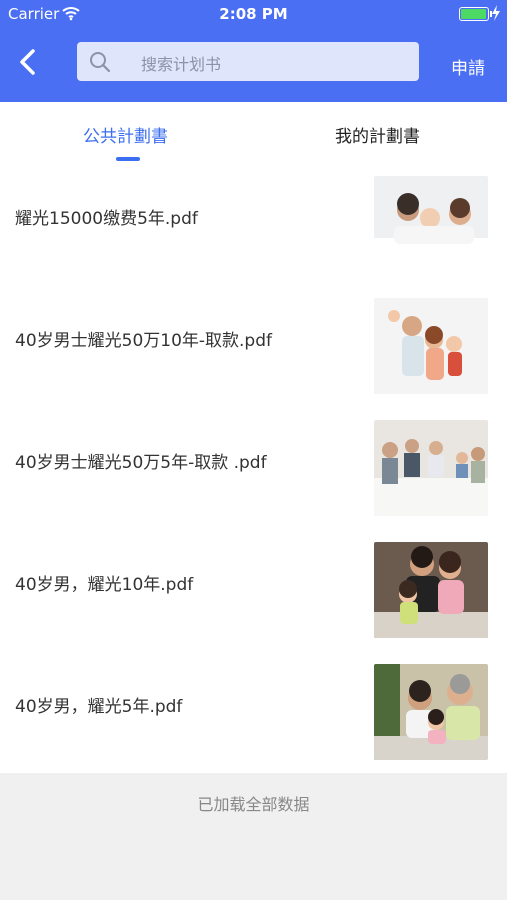  I want to click on tab-public-plans: 公共計劃書, so click(125, 134).